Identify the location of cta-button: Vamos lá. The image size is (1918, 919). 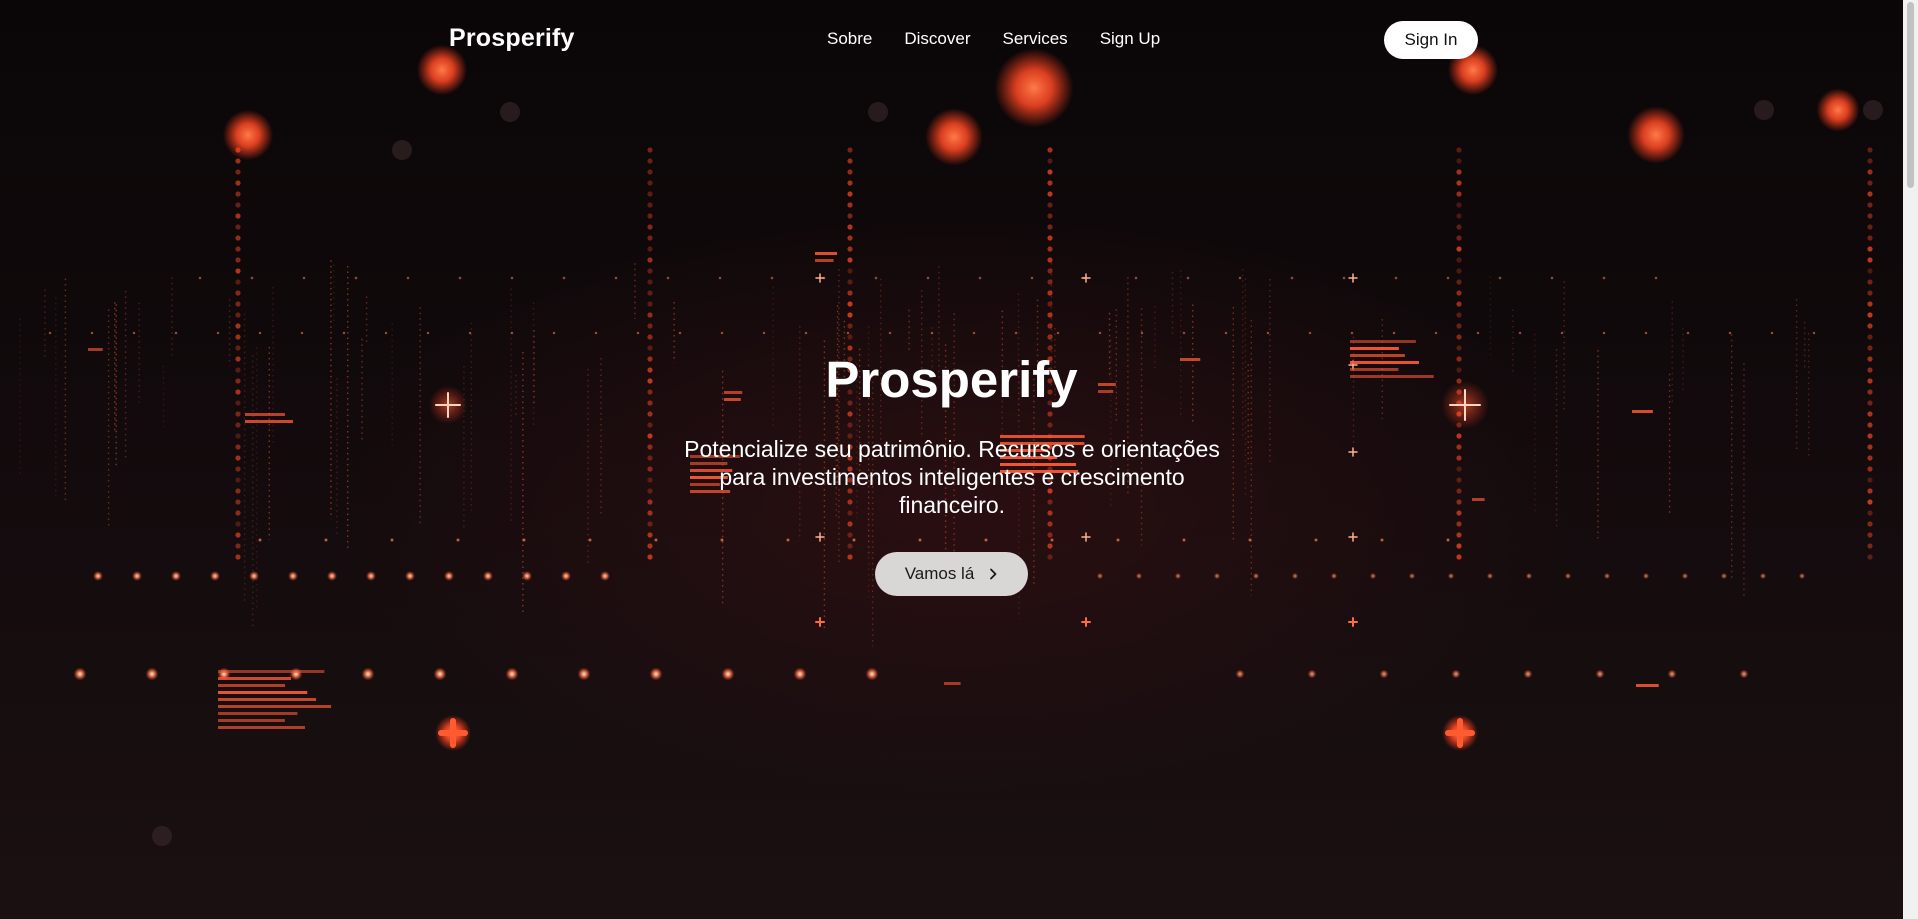
(951, 574).